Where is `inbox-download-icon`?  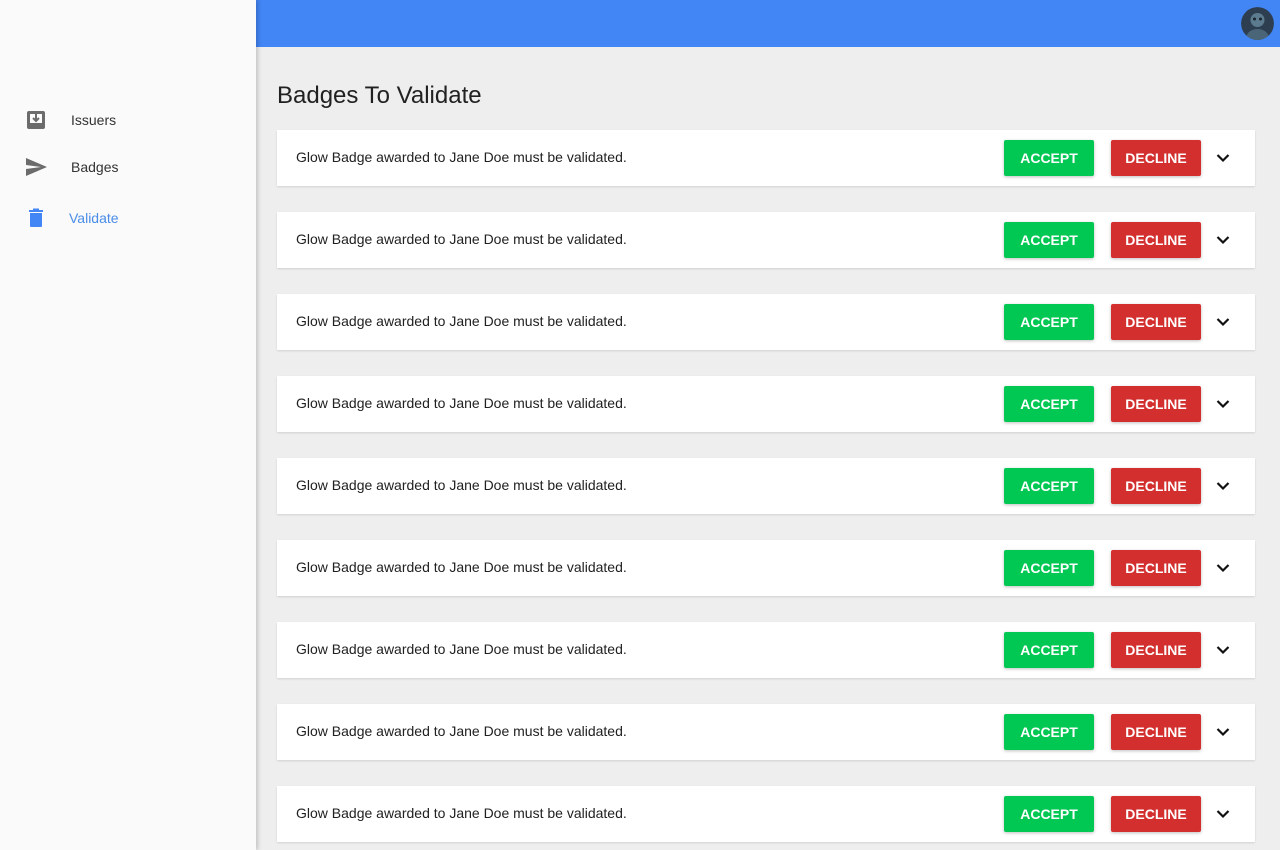
inbox-download-icon is located at coordinates (36, 120).